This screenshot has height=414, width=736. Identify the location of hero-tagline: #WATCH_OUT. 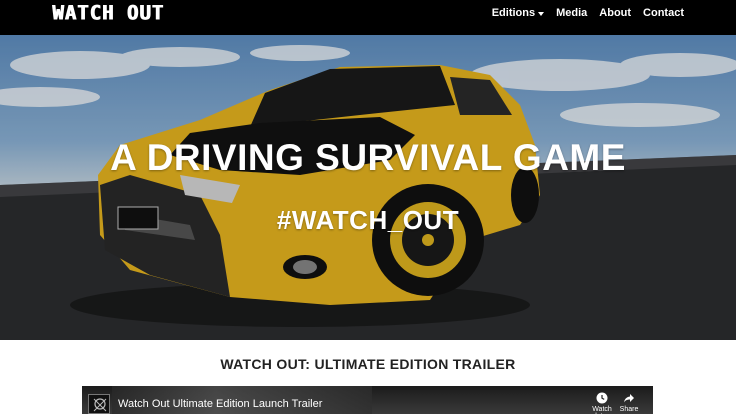
(368, 220).